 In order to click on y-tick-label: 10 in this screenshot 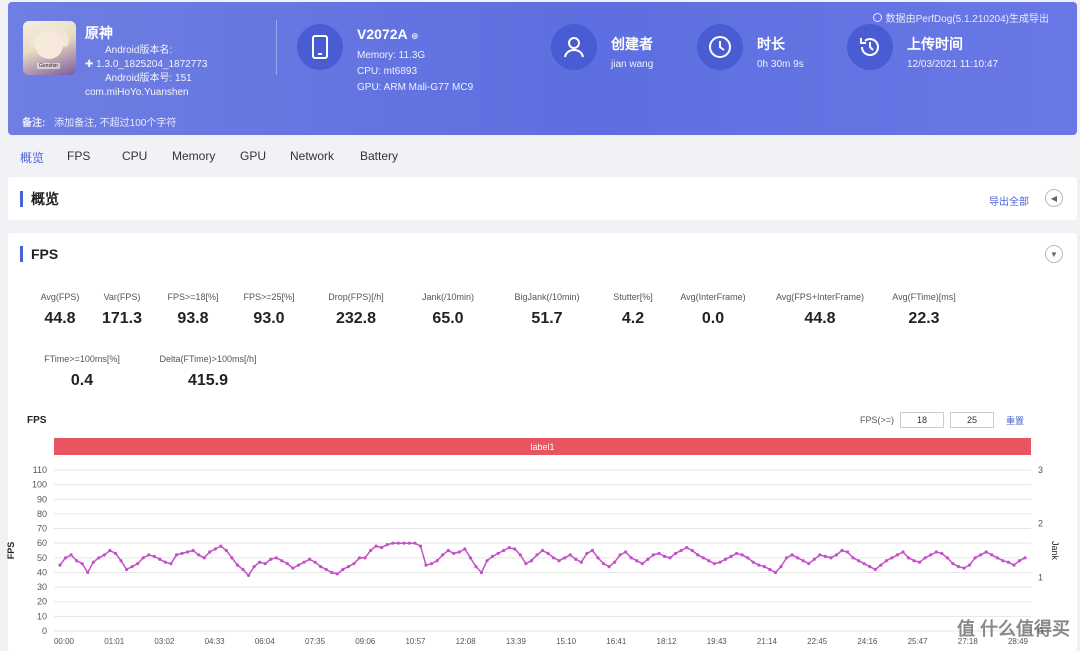, I will do `click(42, 616)`.